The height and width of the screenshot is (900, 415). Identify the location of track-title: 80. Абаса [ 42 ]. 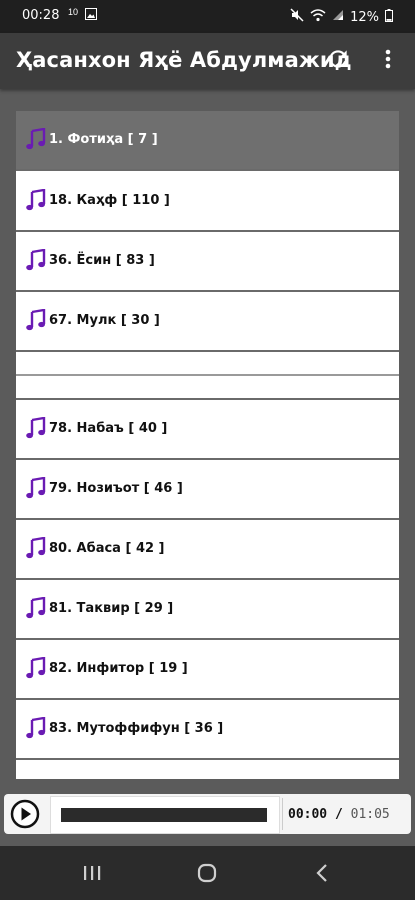
(107, 548).